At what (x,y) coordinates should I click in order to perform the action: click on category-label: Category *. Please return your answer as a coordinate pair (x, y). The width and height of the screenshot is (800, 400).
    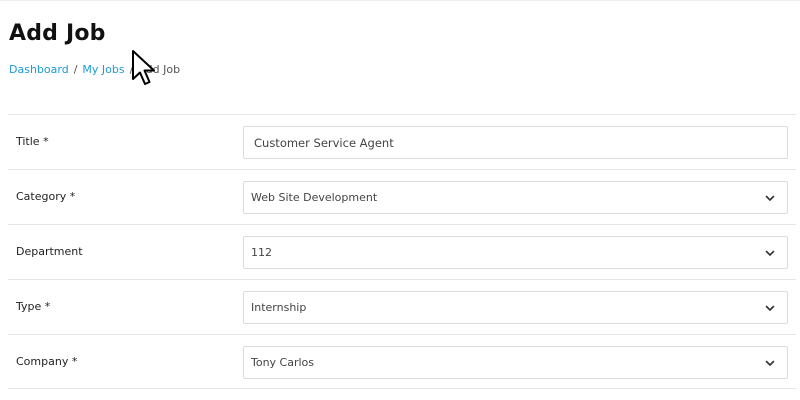
    Looking at the image, I should click on (46, 196).